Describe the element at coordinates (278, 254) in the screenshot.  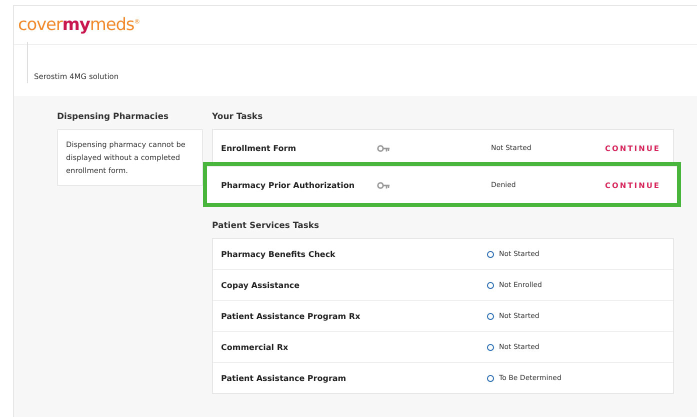
I see `service-name: Pharmacy Benefits Check` at that location.